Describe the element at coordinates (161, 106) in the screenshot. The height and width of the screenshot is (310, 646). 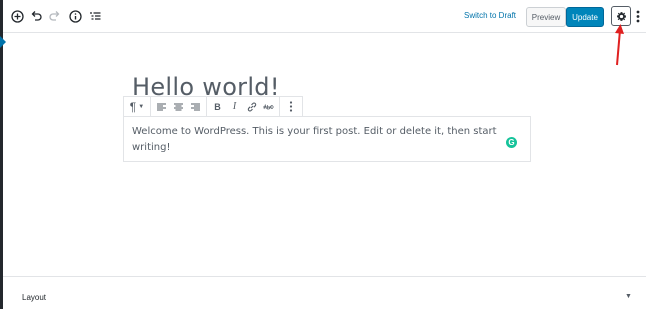
I see `align-left-icon` at that location.